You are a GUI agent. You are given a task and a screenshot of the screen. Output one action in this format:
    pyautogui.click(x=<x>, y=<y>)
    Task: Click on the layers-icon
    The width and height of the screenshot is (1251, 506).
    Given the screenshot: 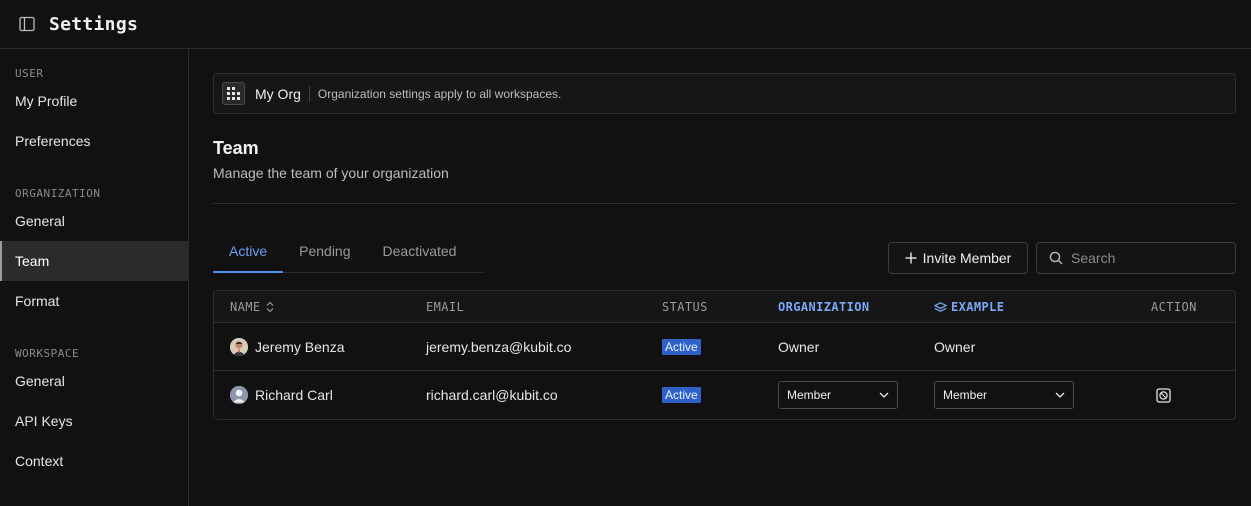 What is the action you would take?
    pyautogui.click(x=940, y=307)
    